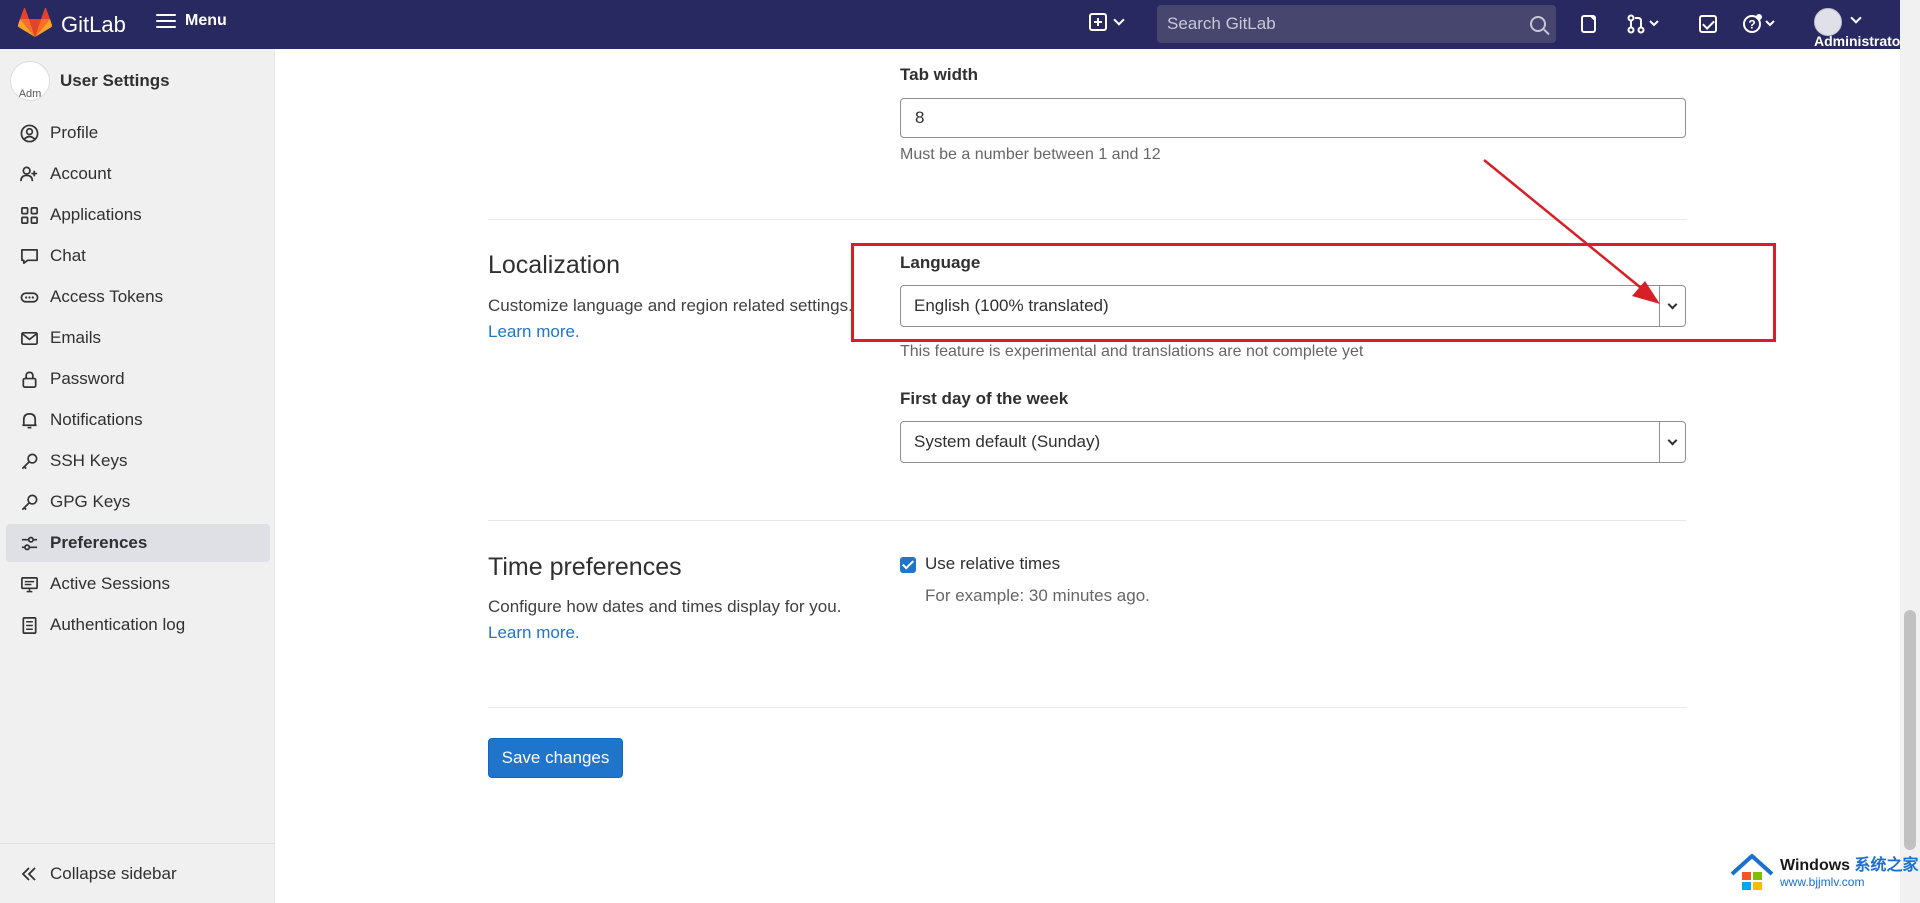 Image resolution: width=1920 pixels, height=903 pixels. I want to click on sidebar-item-label: Notifications, so click(96, 419).